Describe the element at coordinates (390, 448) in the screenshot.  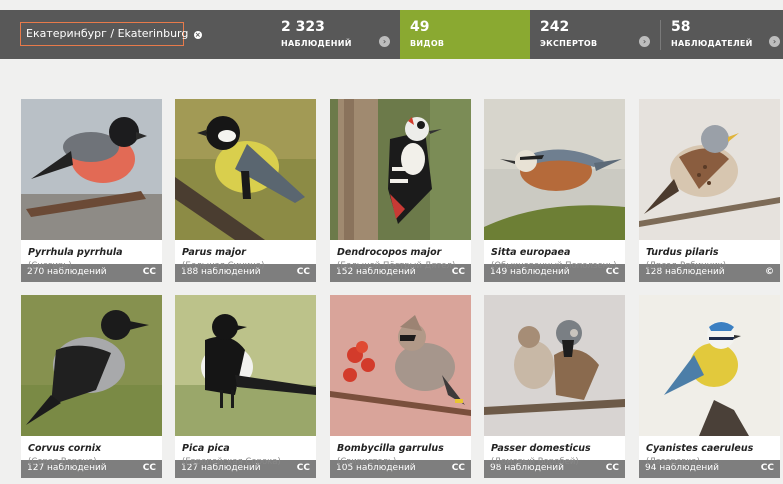
I see `species-latin-name: Bombycilla garrulus` at that location.